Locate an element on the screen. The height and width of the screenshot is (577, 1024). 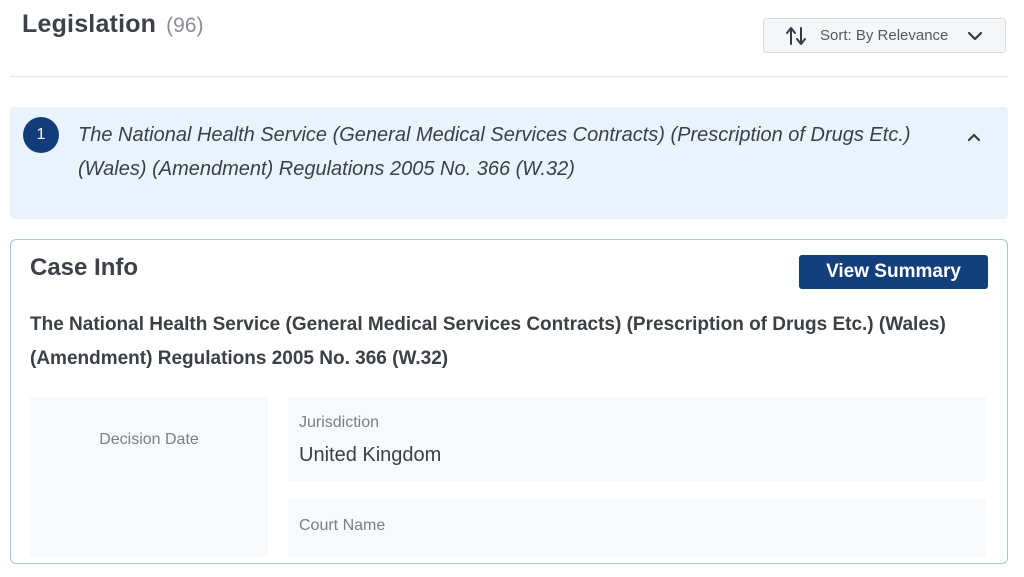
jurisdiction-value: United Kingdom is located at coordinates (370, 455).